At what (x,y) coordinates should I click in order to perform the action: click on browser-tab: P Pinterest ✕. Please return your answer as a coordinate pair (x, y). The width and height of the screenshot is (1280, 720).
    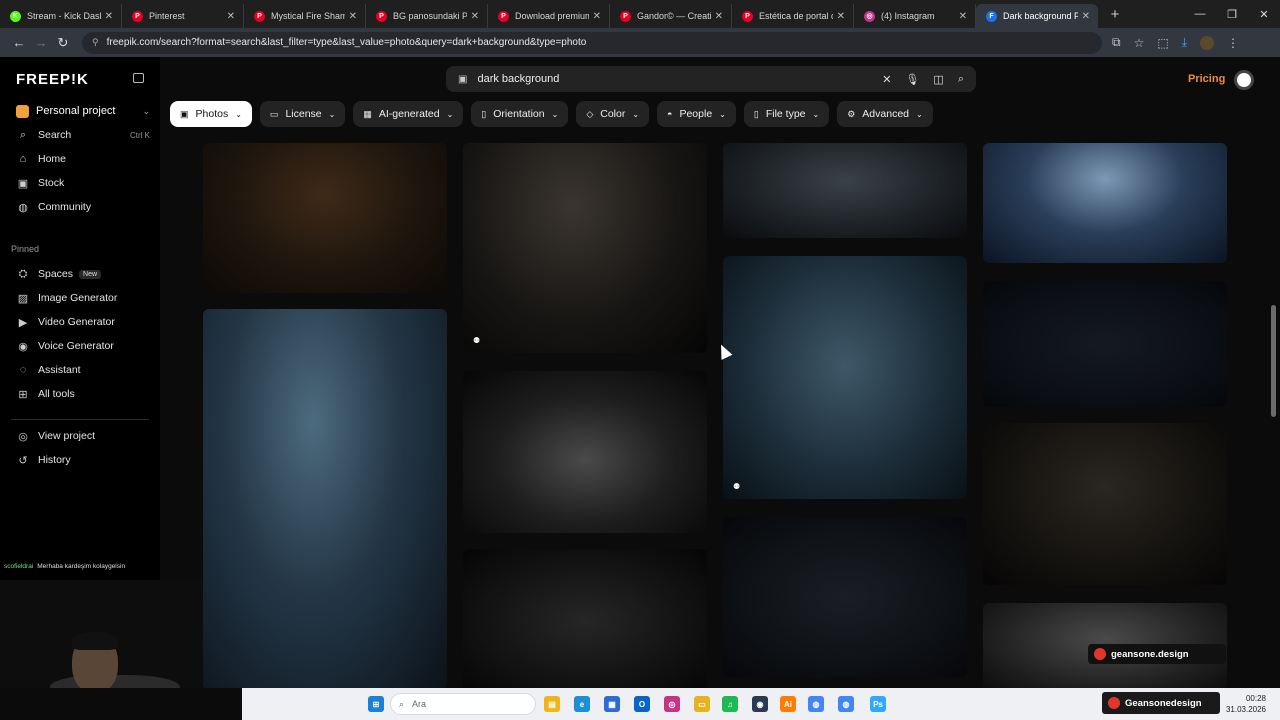
    Looking at the image, I should click on (183, 16).